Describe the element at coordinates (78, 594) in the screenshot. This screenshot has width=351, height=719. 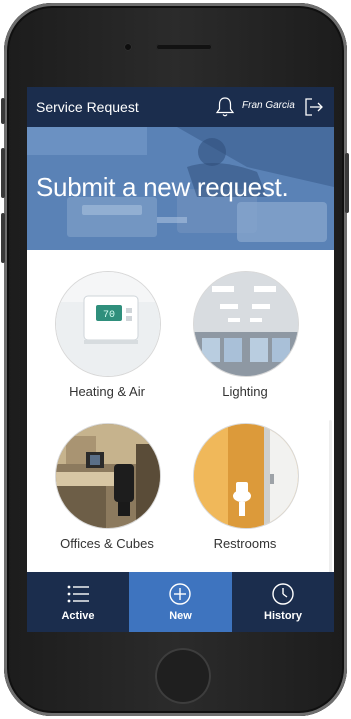
I see `list-icon` at that location.